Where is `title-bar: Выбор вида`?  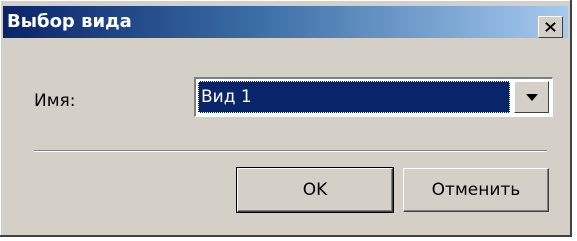
title-bar: Выбор вида is located at coordinates (285, 22).